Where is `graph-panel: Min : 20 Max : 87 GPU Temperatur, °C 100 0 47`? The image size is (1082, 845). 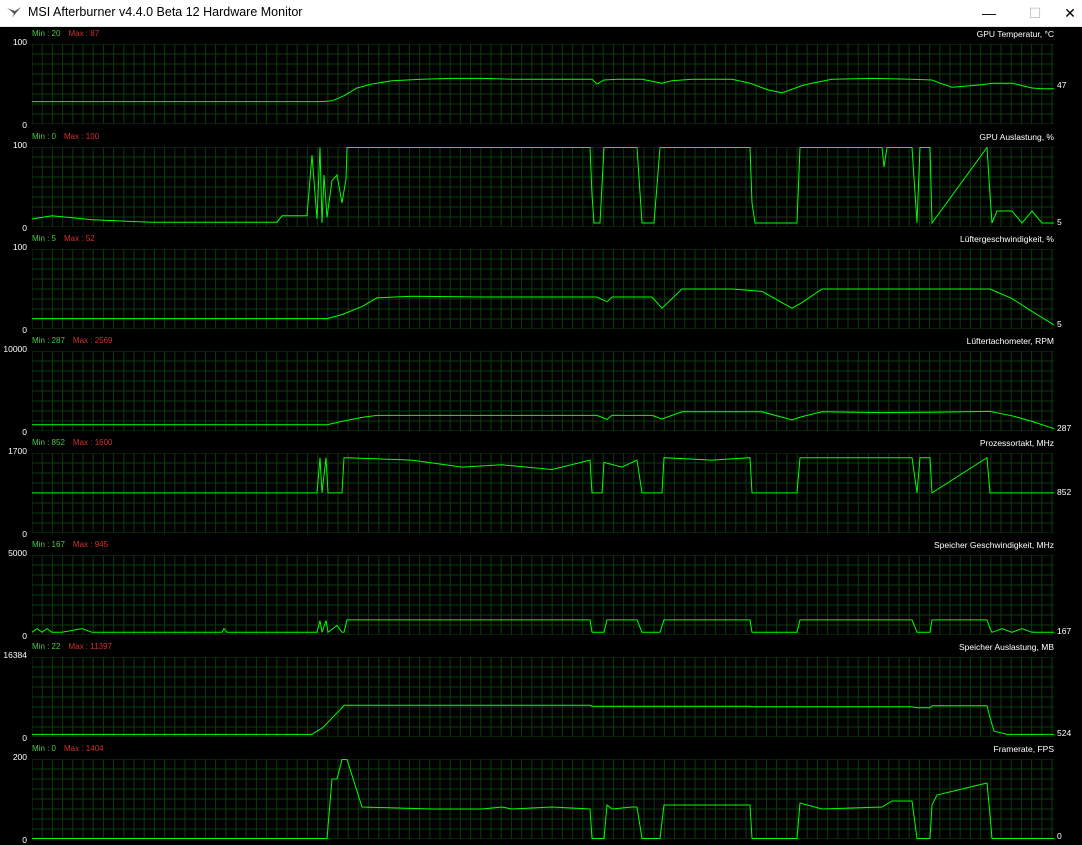
graph-panel: Min : 20 Max : 87 GPU Temperatur, °C 100 0 47 is located at coordinates (541, 78).